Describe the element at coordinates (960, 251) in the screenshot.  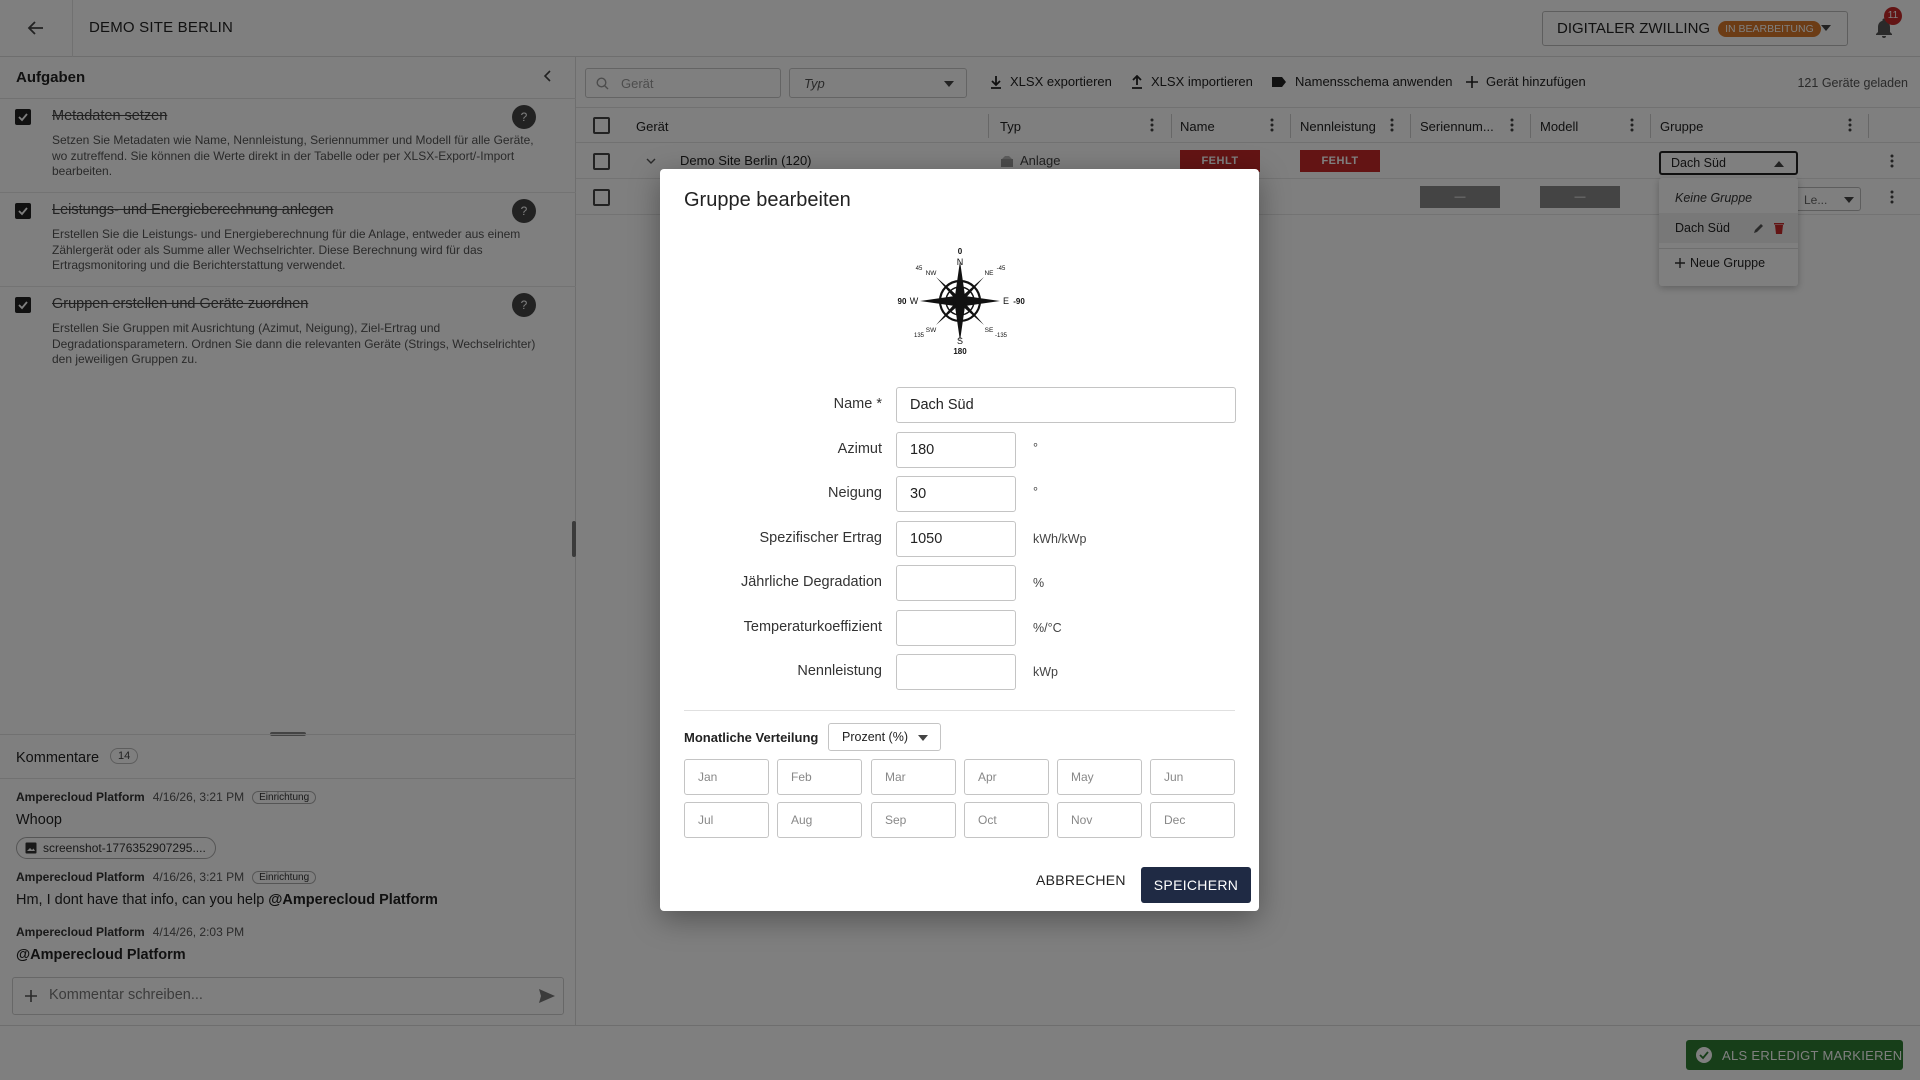
I see `compass-deg-n: 0` at that location.